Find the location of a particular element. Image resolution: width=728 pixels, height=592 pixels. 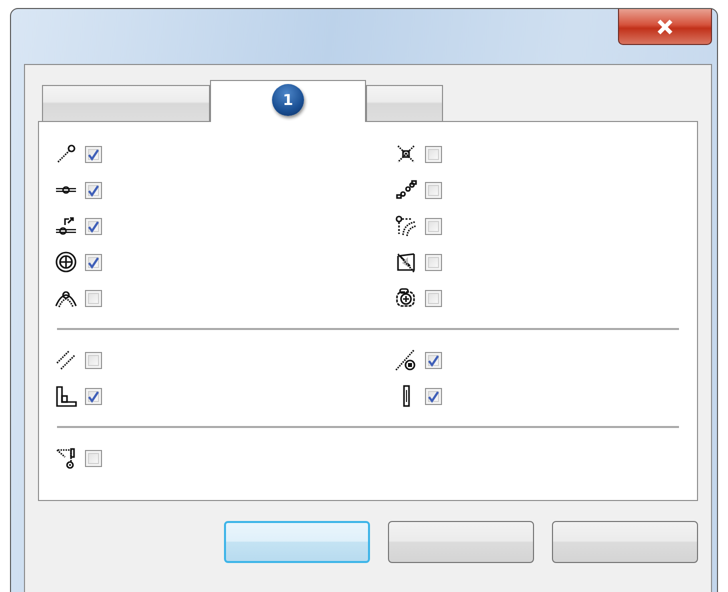

tab: 1 is located at coordinates (288, 101).